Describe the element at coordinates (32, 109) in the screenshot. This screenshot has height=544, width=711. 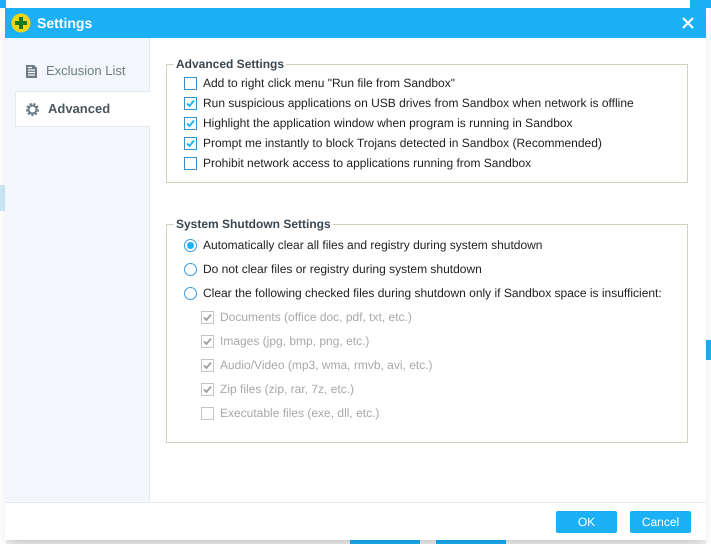
I see `gear-icon` at that location.